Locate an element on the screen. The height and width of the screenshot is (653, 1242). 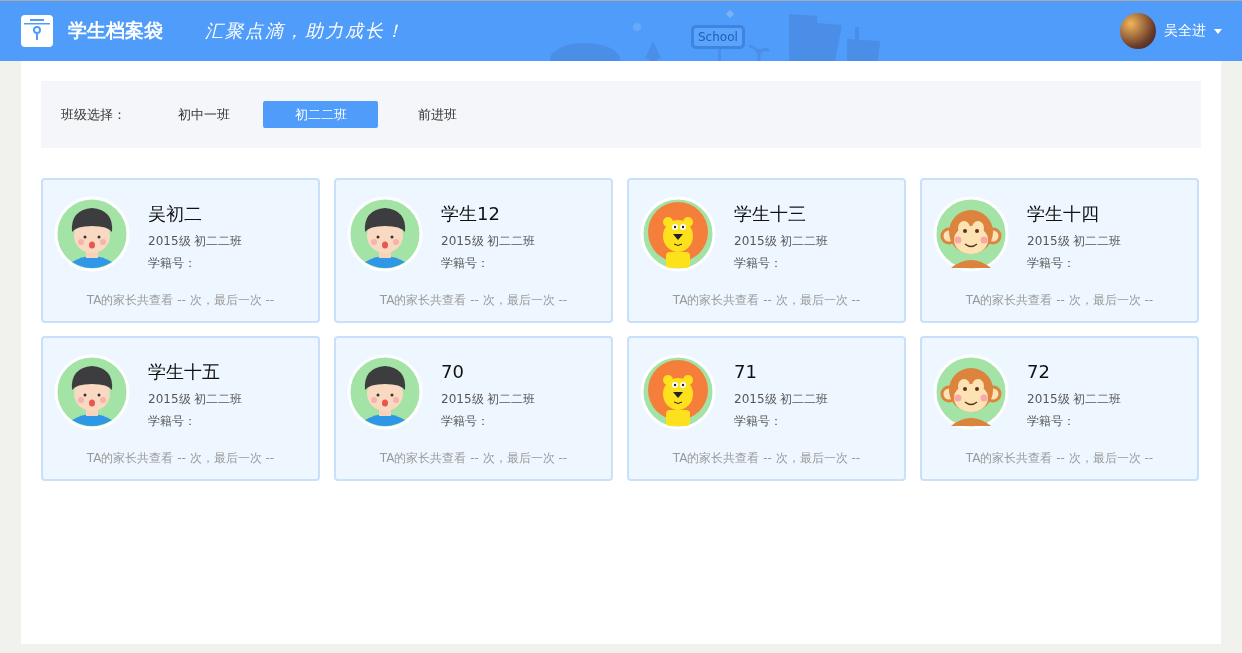
student-card: 学生十三 2015级 初二二班 学籍号： TA的家长共查看 -- 次，最后一次 -- is located at coordinates (766, 250).